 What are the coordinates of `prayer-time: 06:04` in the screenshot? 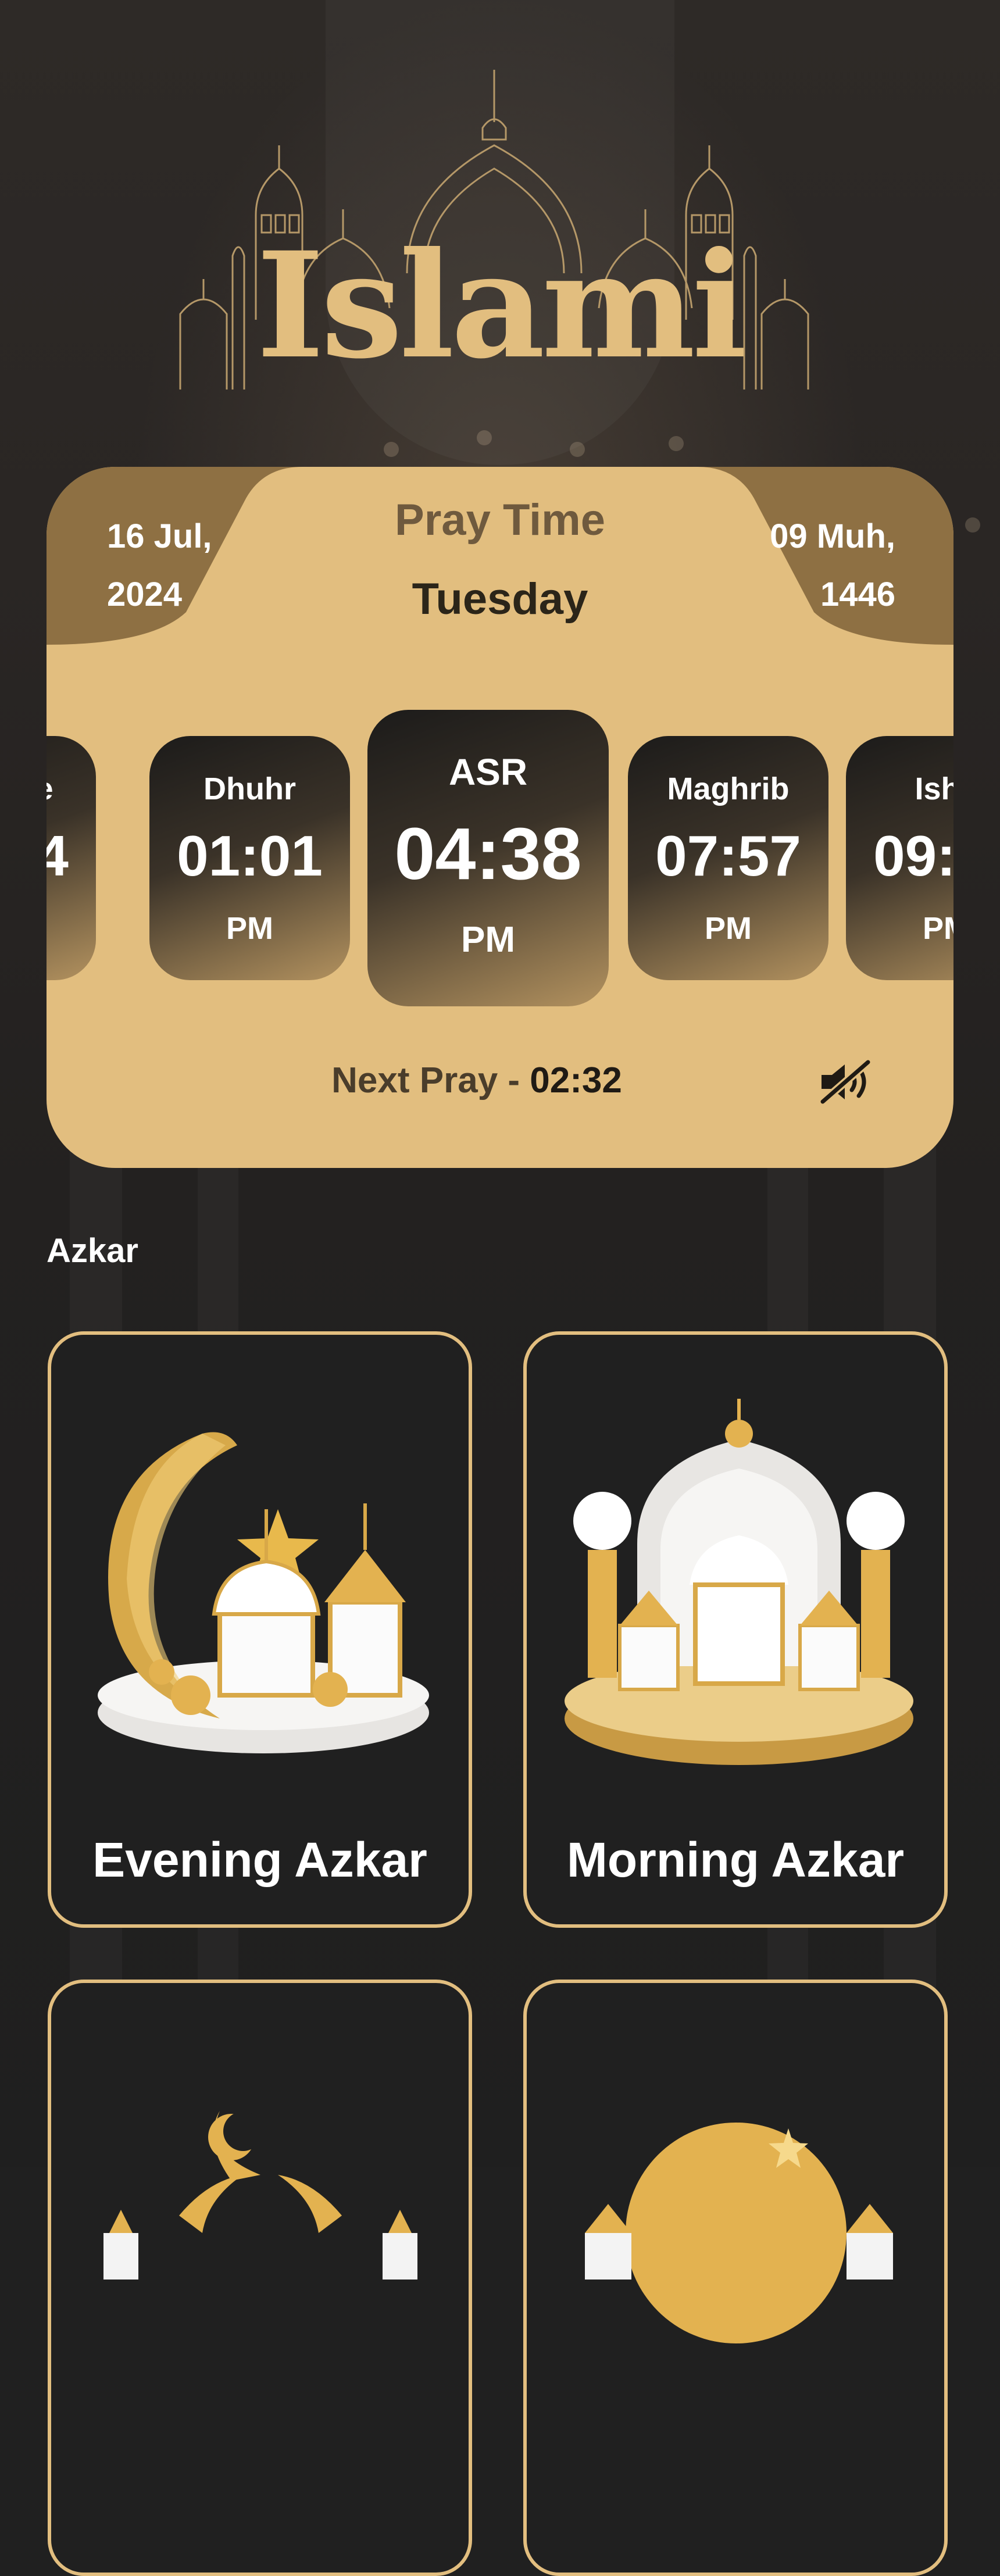 It's located at (58, 856).